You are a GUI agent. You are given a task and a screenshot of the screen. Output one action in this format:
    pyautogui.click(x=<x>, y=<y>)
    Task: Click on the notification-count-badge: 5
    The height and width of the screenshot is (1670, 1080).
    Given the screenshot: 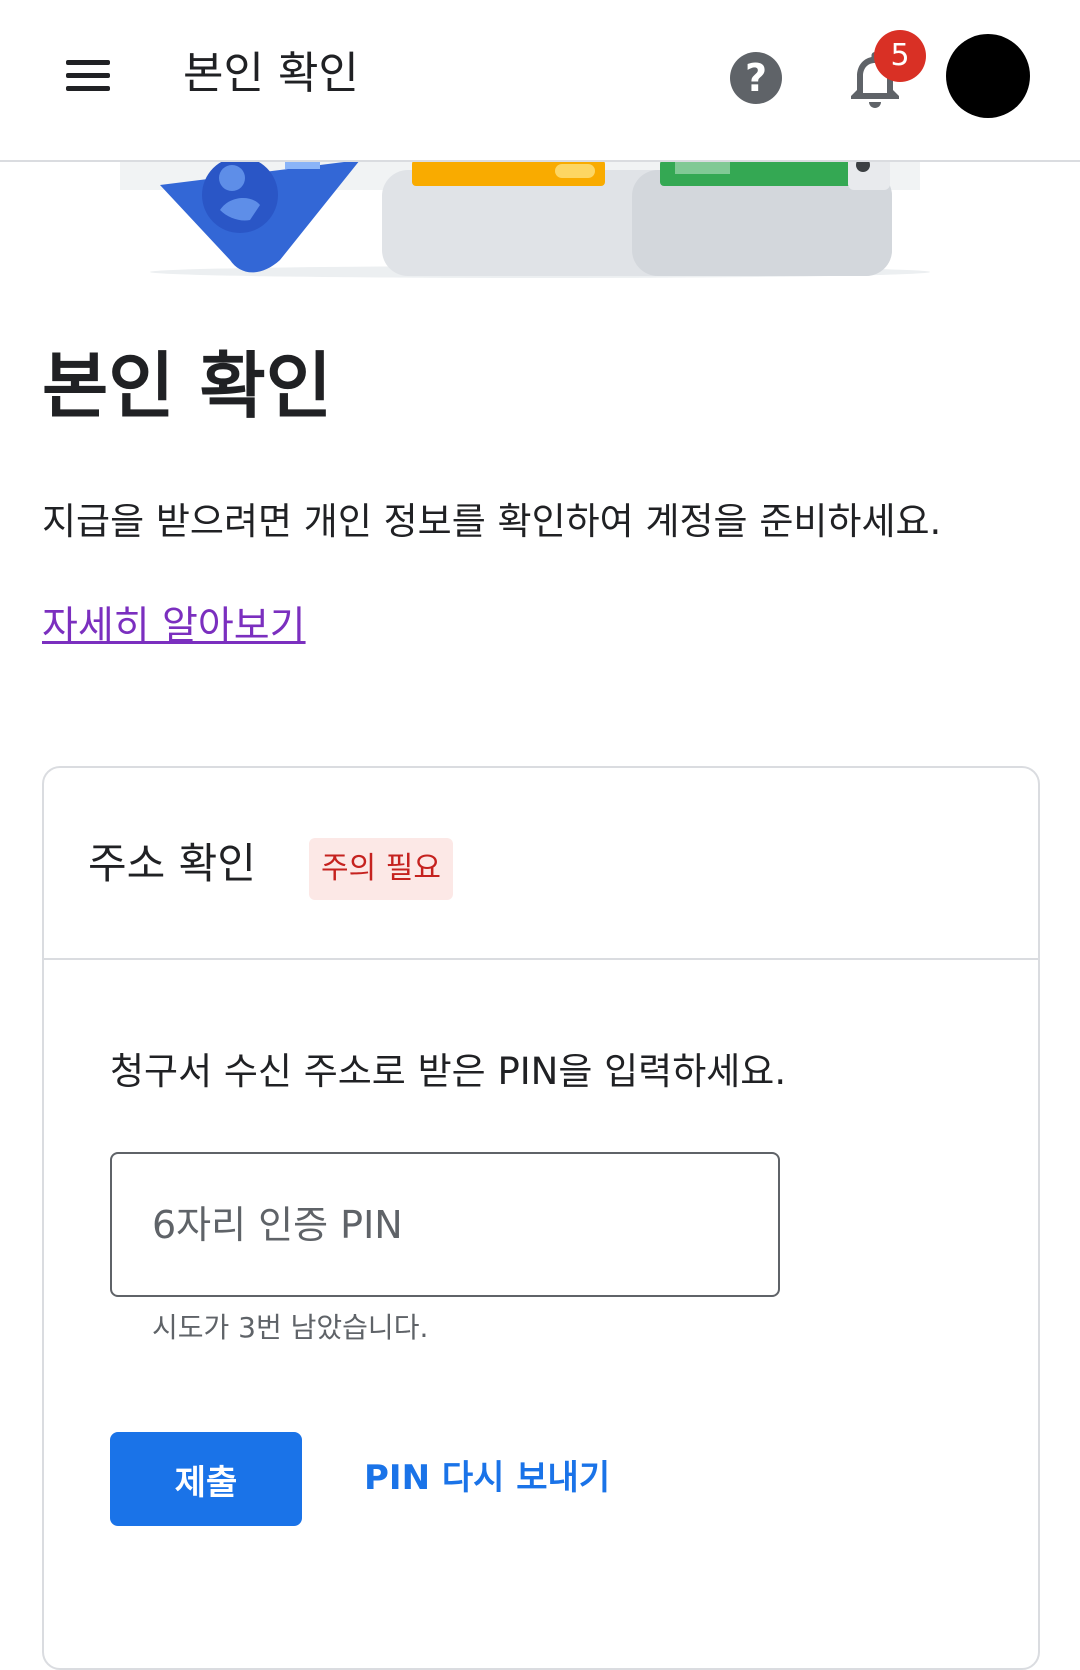 What is the action you would take?
    pyautogui.click(x=900, y=56)
    